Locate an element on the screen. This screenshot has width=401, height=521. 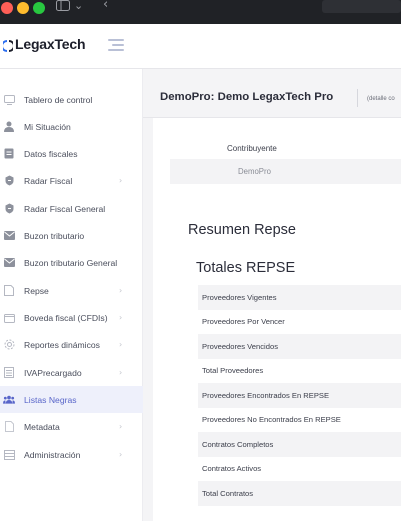
sidebar-item-label: Buzon tributario General is located at coordinates (71, 262).